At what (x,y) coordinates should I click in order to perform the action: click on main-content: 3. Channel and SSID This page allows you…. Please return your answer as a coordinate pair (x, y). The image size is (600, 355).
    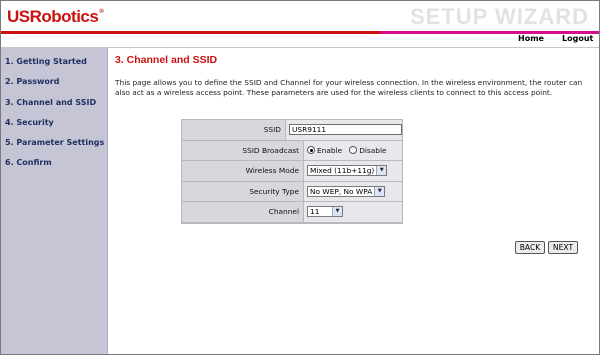
    Looking at the image, I should click on (354, 76).